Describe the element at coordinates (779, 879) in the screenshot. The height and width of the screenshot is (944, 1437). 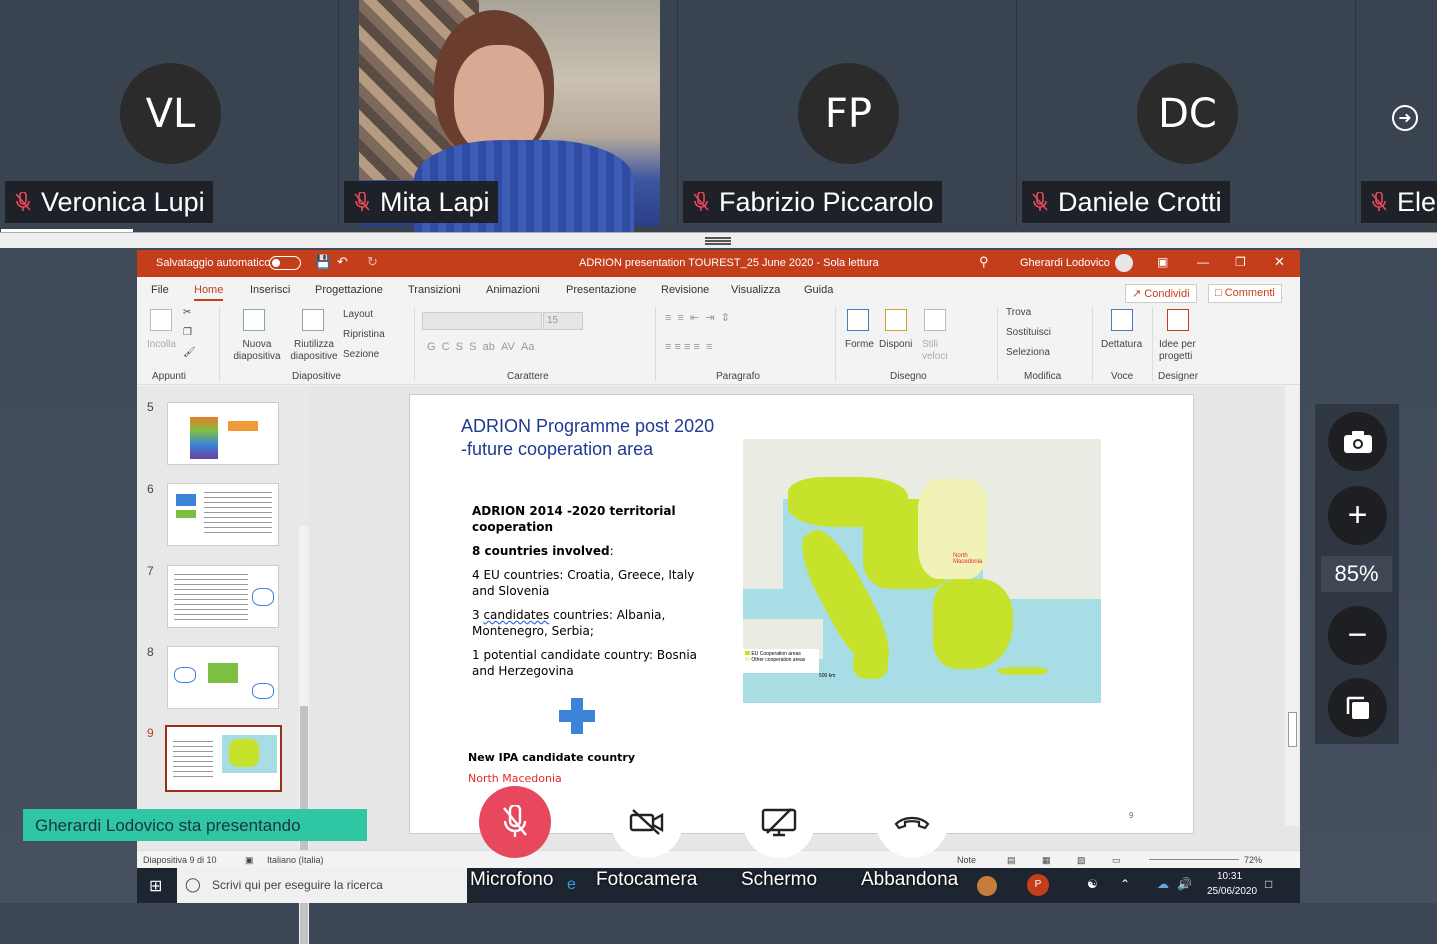
I see `screen-label: Schermo` at that location.